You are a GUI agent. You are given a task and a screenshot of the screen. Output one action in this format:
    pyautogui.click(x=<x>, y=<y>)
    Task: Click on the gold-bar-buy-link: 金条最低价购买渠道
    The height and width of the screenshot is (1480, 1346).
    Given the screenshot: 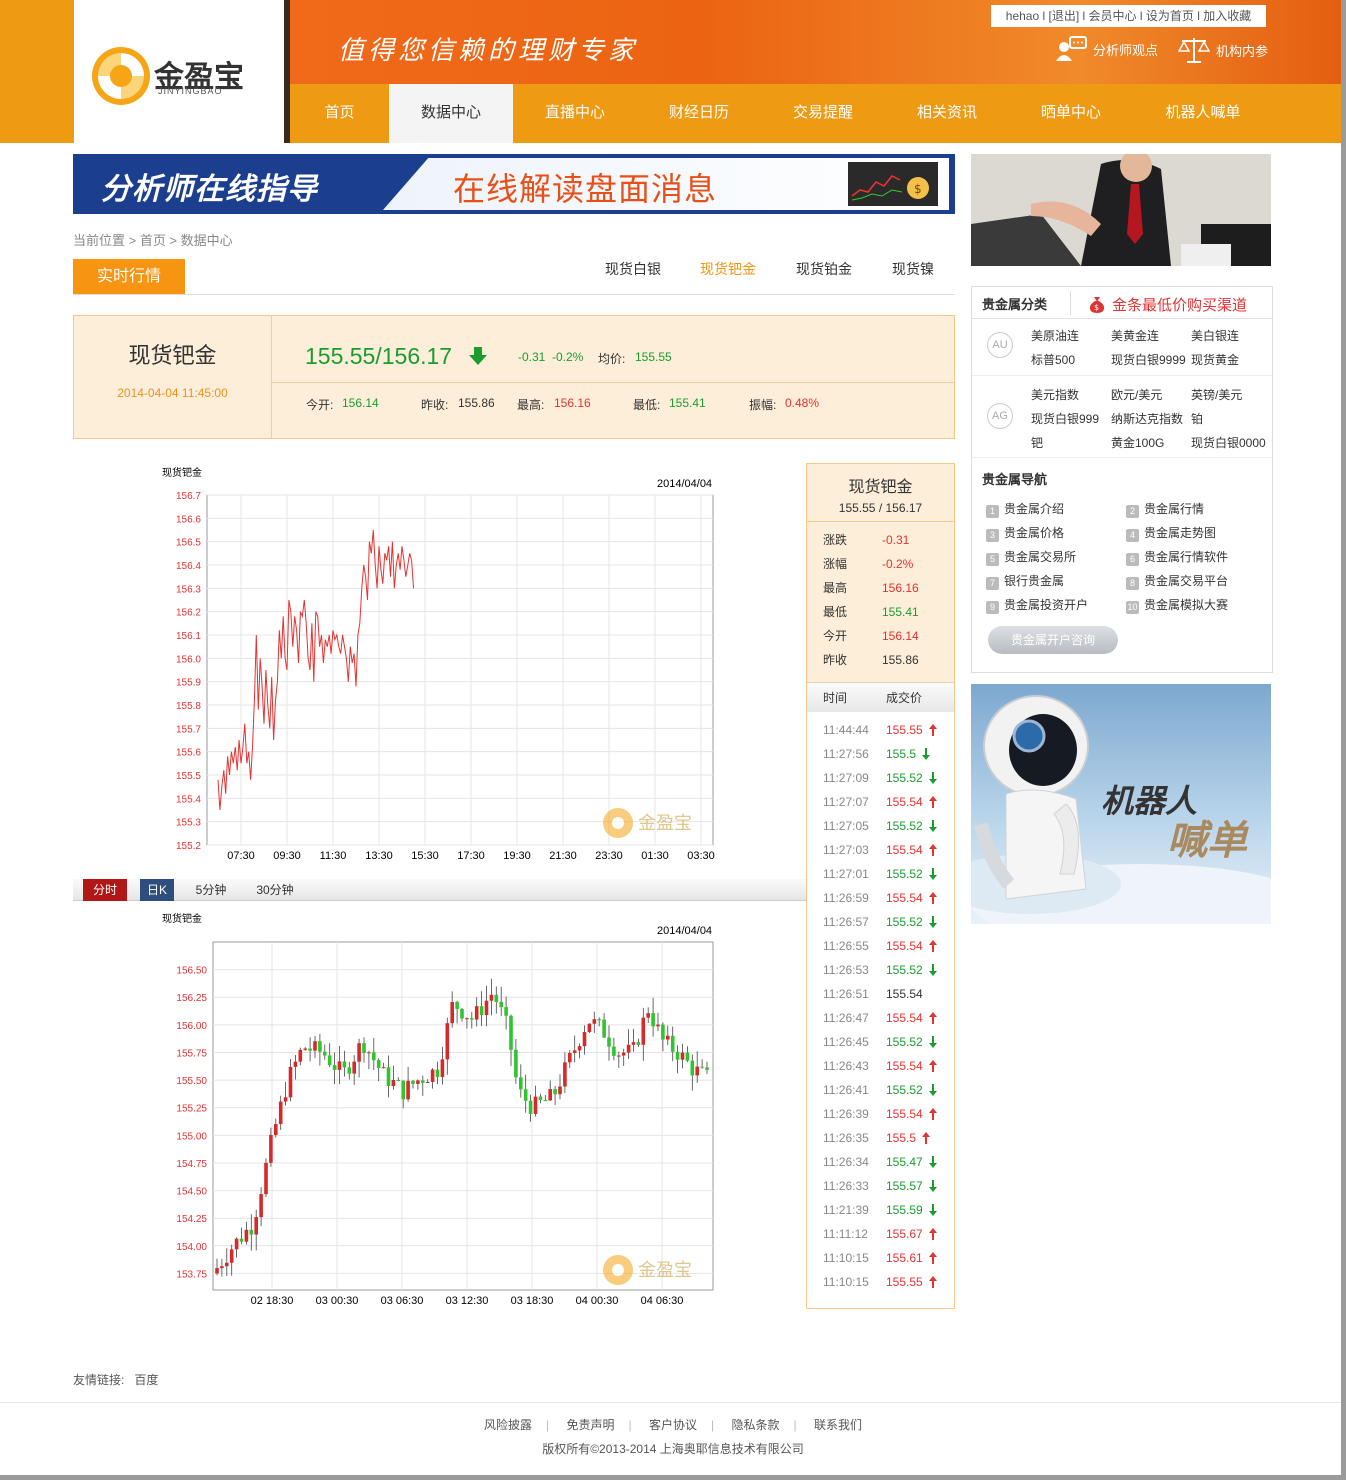 What is the action you would take?
    pyautogui.click(x=1179, y=304)
    